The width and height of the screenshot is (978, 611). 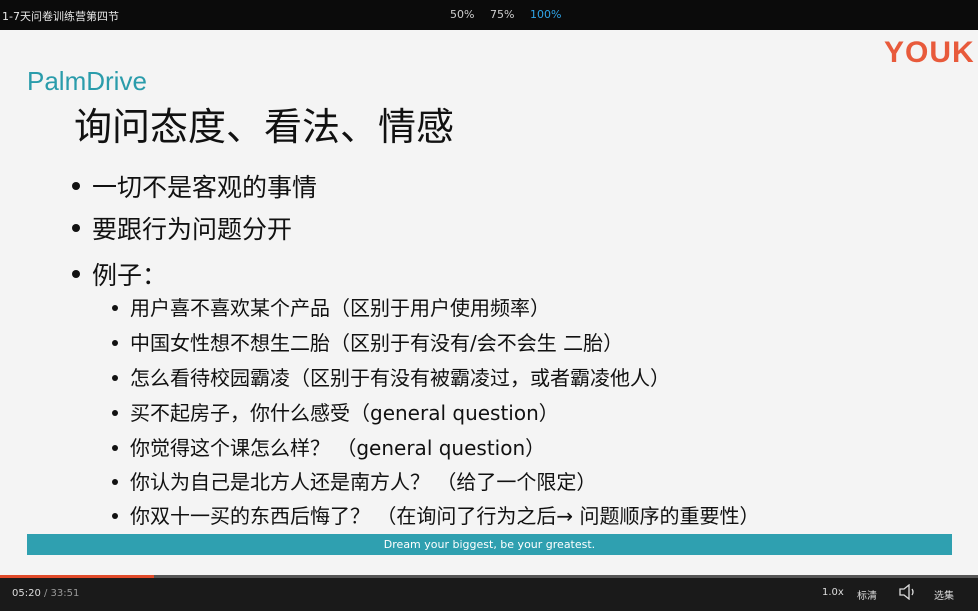 What do you see at coordinates (489, 15) in the screenshot?
I see `video-top-bar: 1-7天问卷训练营第四节 50% 75% 100%` at bounding box center [489, 15].